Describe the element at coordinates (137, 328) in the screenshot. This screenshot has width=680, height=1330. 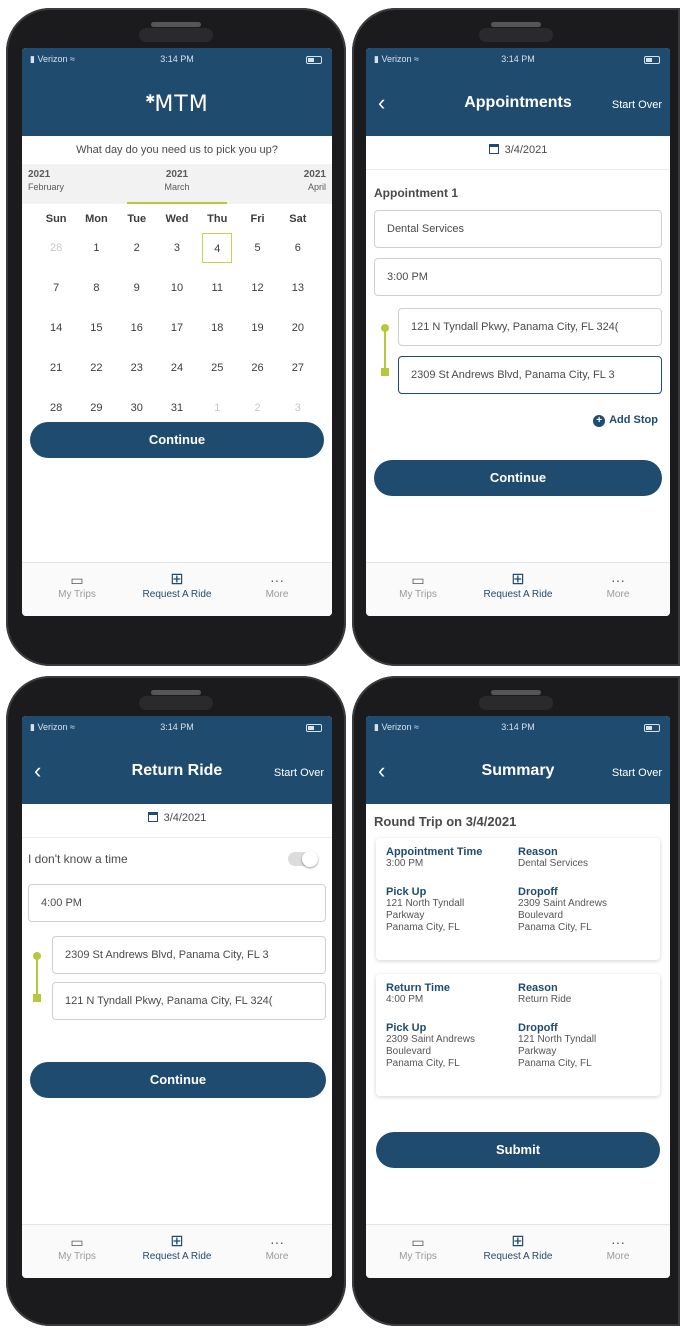
I see `calendar-day: 16` at that location.